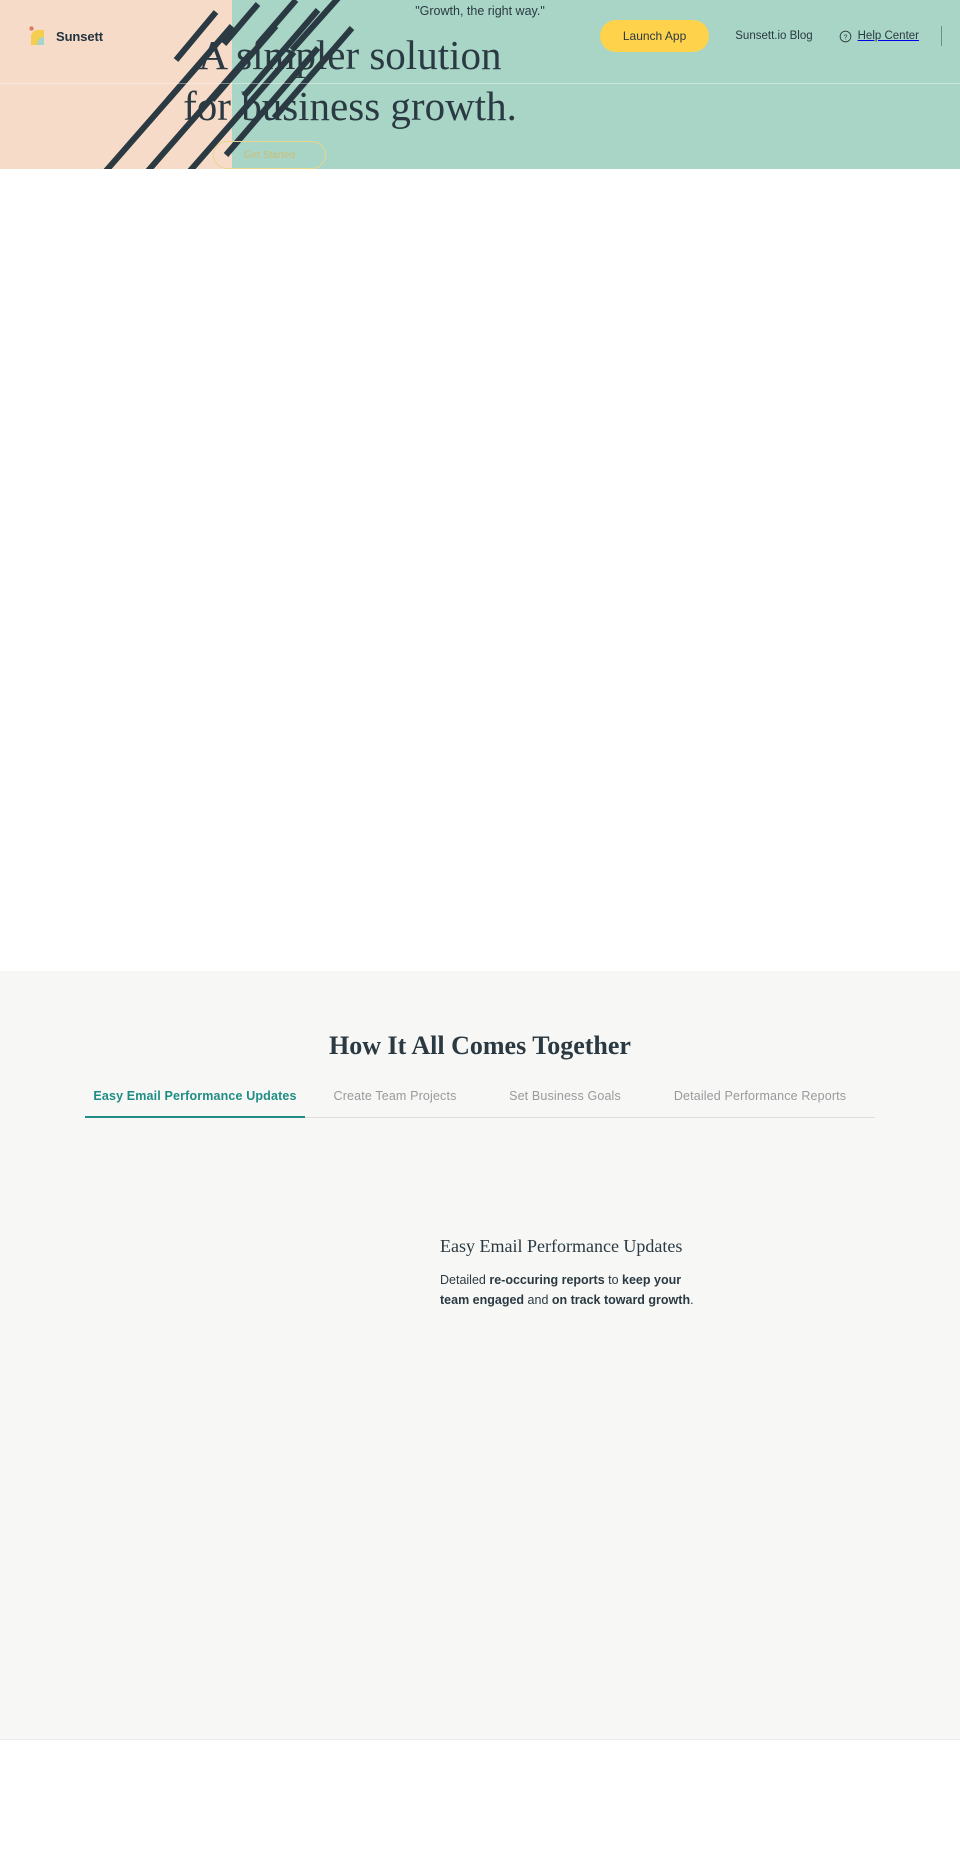  Describe the element at coordinates (538, 1300) in the screenshot. I see `body-text-3: and` at that location.